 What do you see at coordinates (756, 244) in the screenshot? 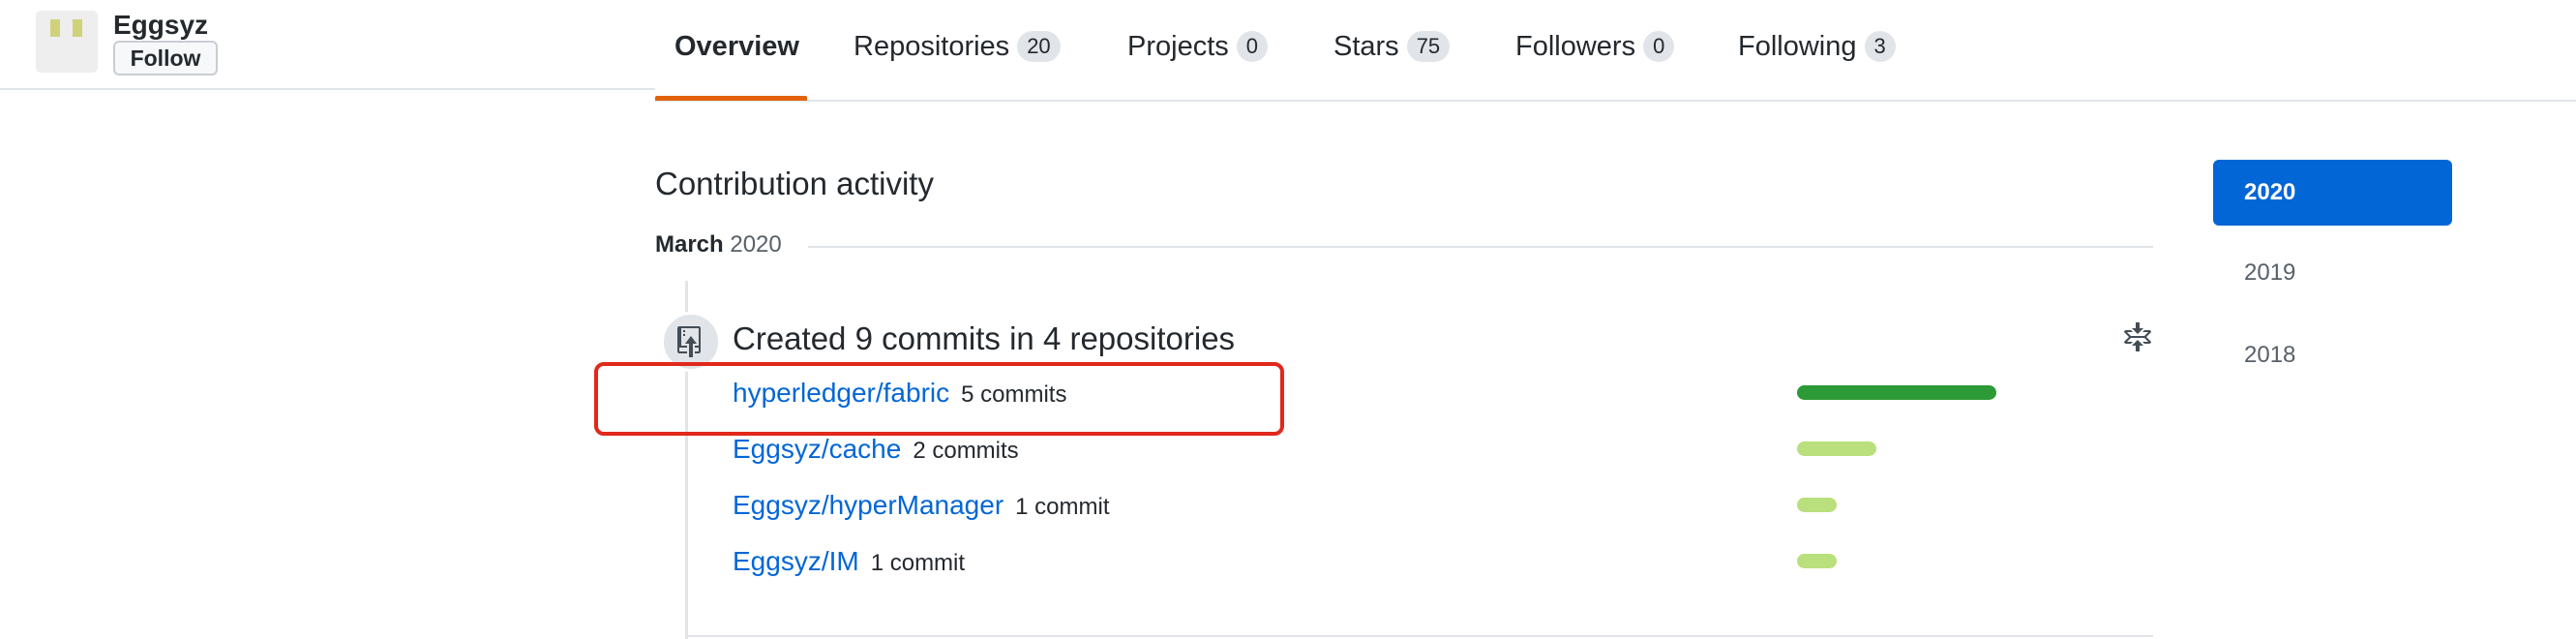
I see `month-year: 2020` at bounding box center [756, 244].